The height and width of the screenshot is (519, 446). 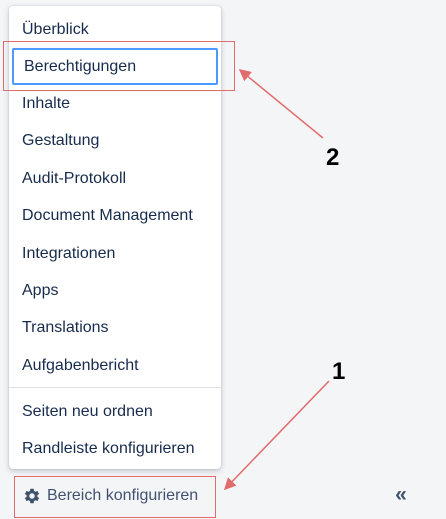 What do you see at coordinates (115, 253) in the screenshot?
I see `menu-item-integrations: Integrationen` at bounding box center [115, 253].